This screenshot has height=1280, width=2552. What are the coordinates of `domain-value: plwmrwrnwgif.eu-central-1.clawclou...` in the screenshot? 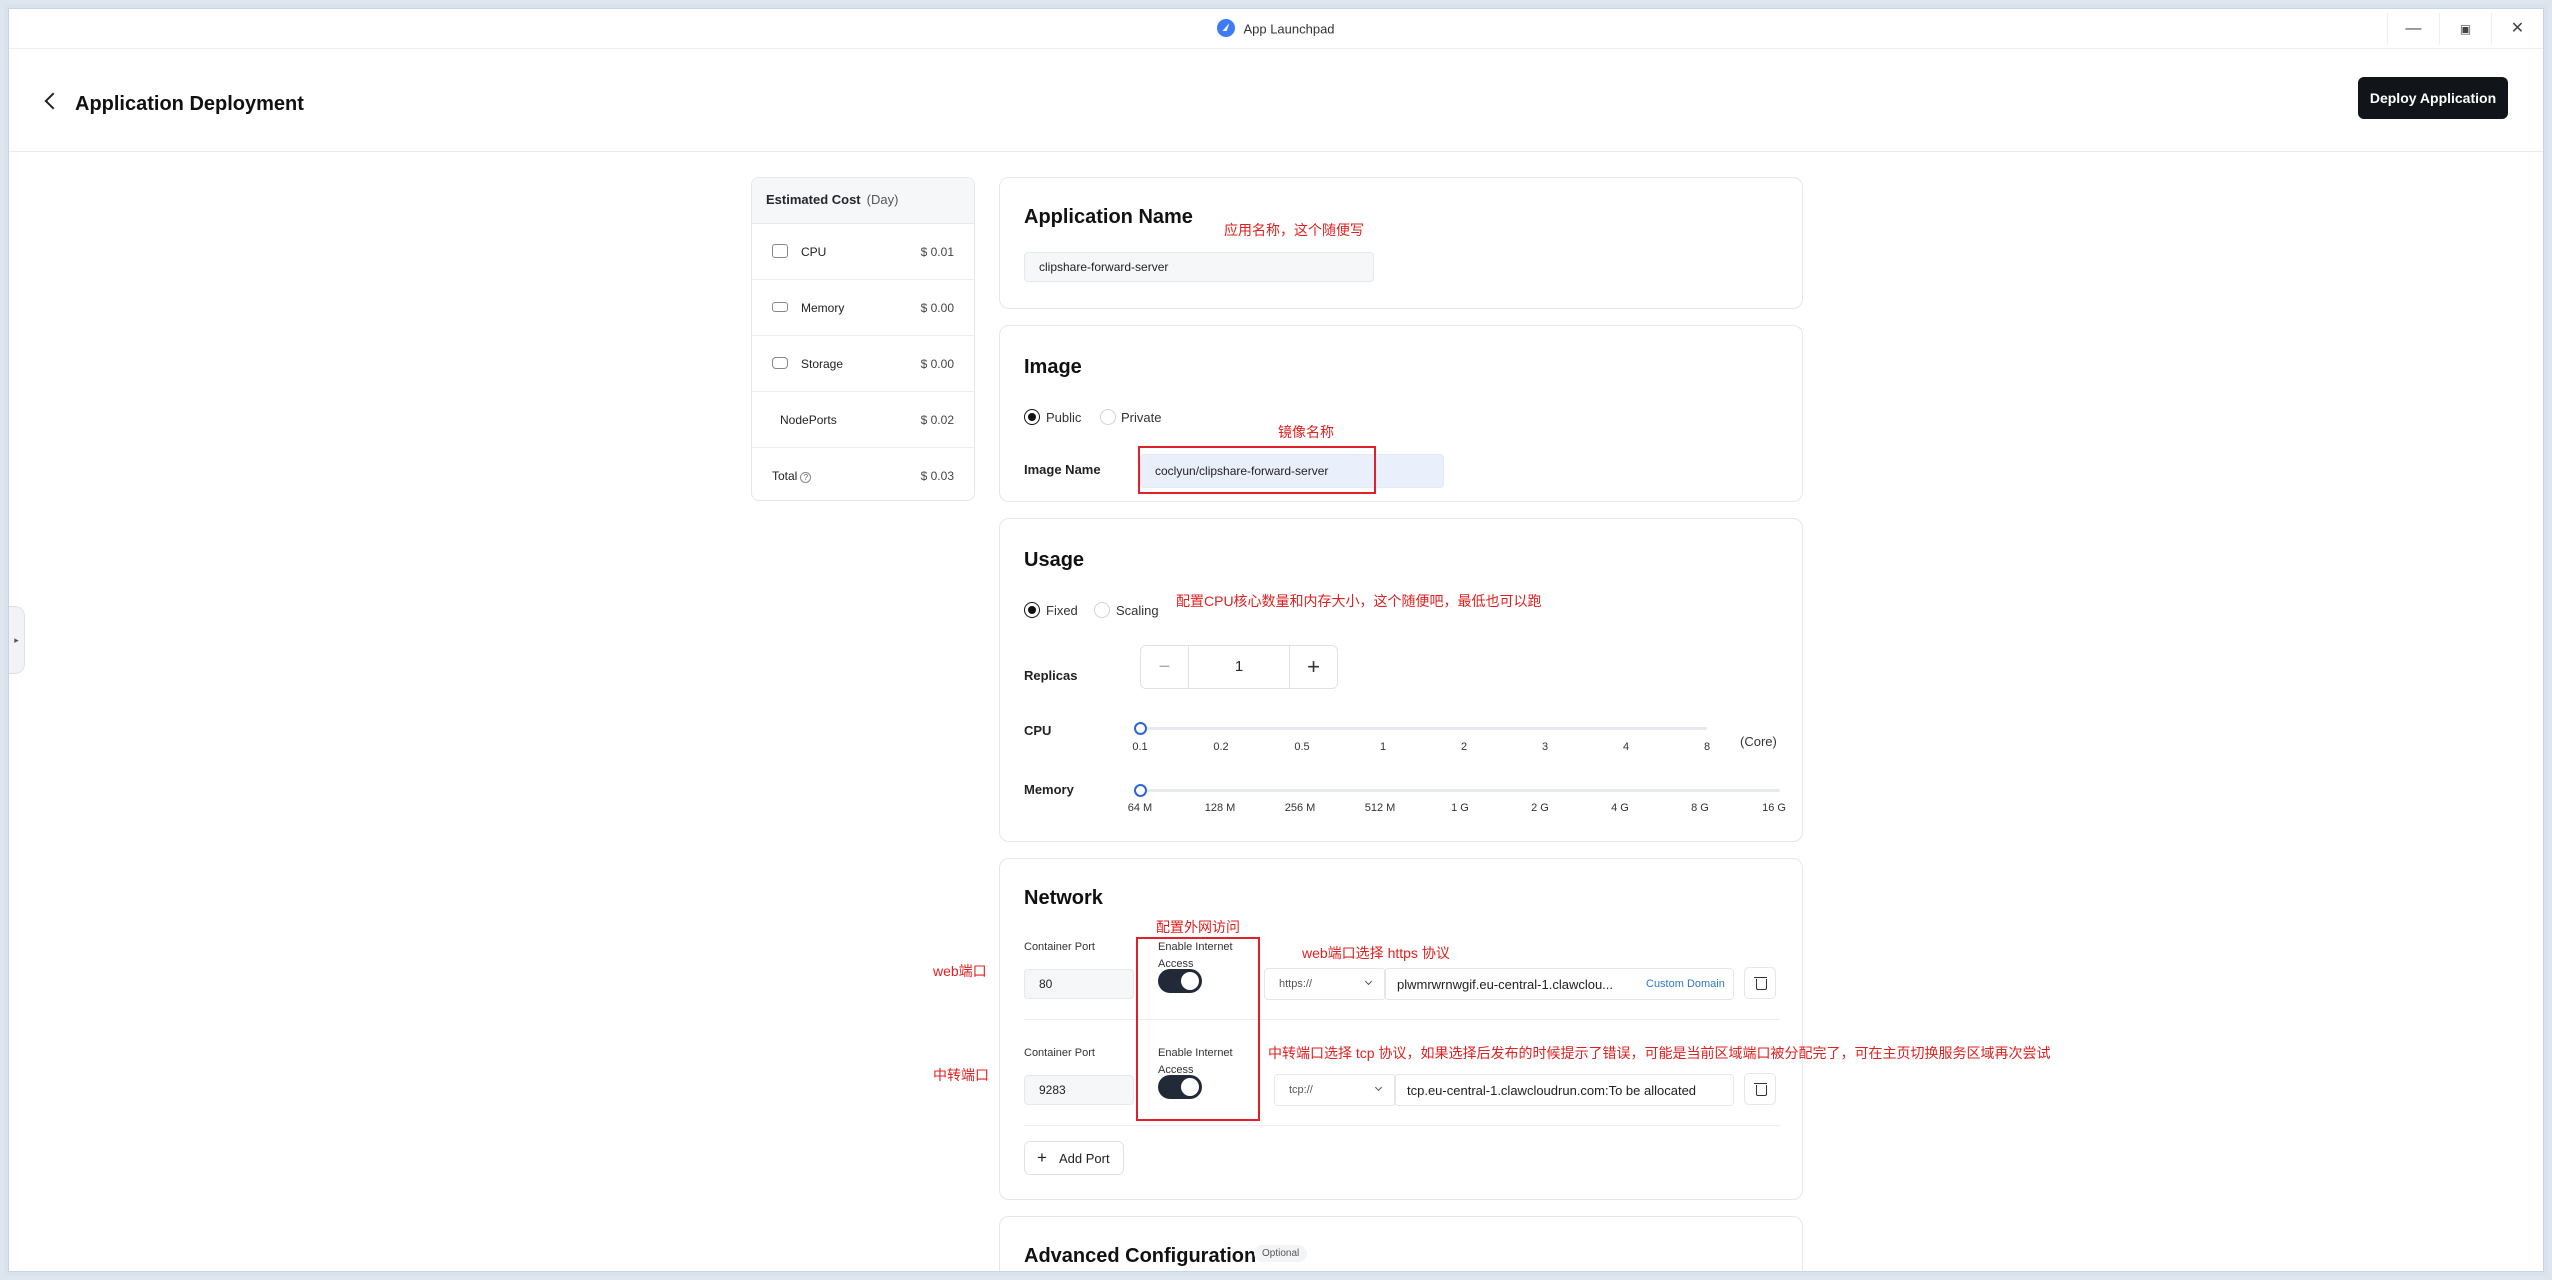 It's located at (1505, 984).